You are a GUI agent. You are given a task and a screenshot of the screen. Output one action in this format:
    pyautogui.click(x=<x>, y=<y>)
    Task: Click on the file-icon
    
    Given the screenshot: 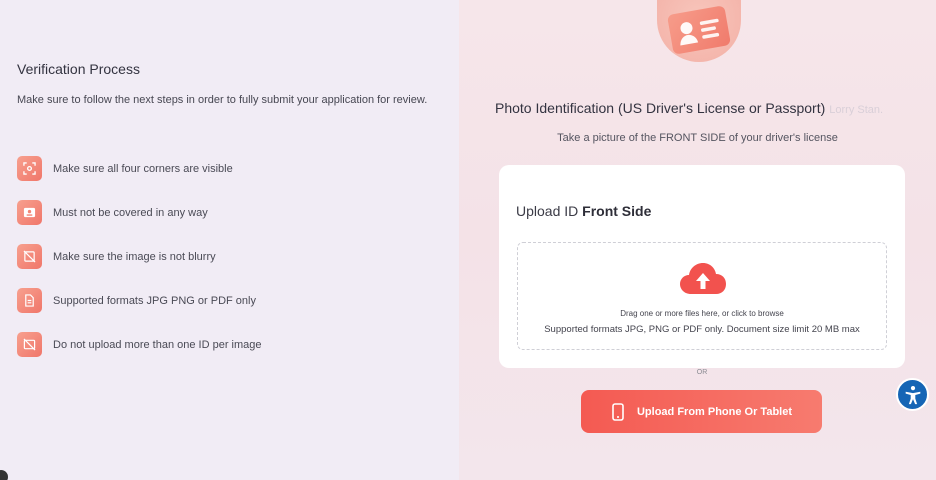 What is the action you would take?
    pyautogui.click(x=29, y=300)
    